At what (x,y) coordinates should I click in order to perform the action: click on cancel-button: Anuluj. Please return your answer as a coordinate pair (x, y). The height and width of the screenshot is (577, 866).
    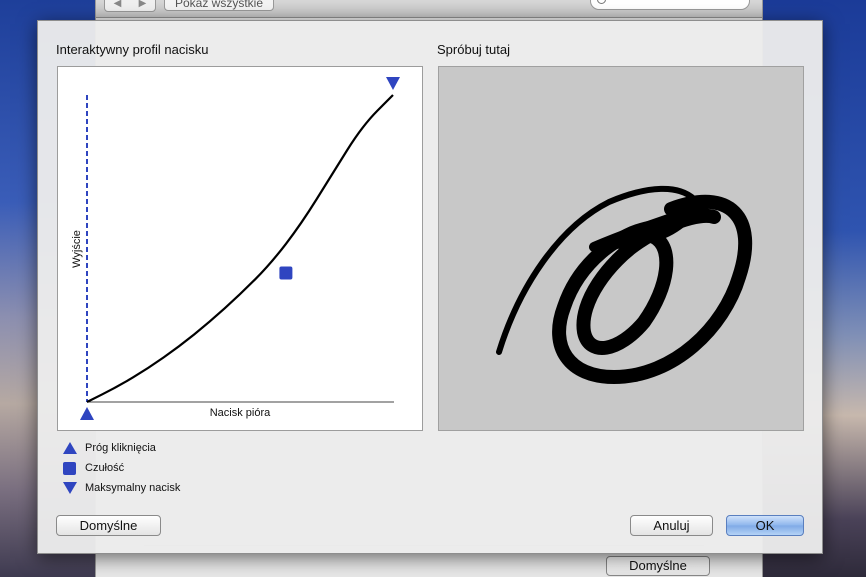
    Looking at the image, I should click on (671, 525).